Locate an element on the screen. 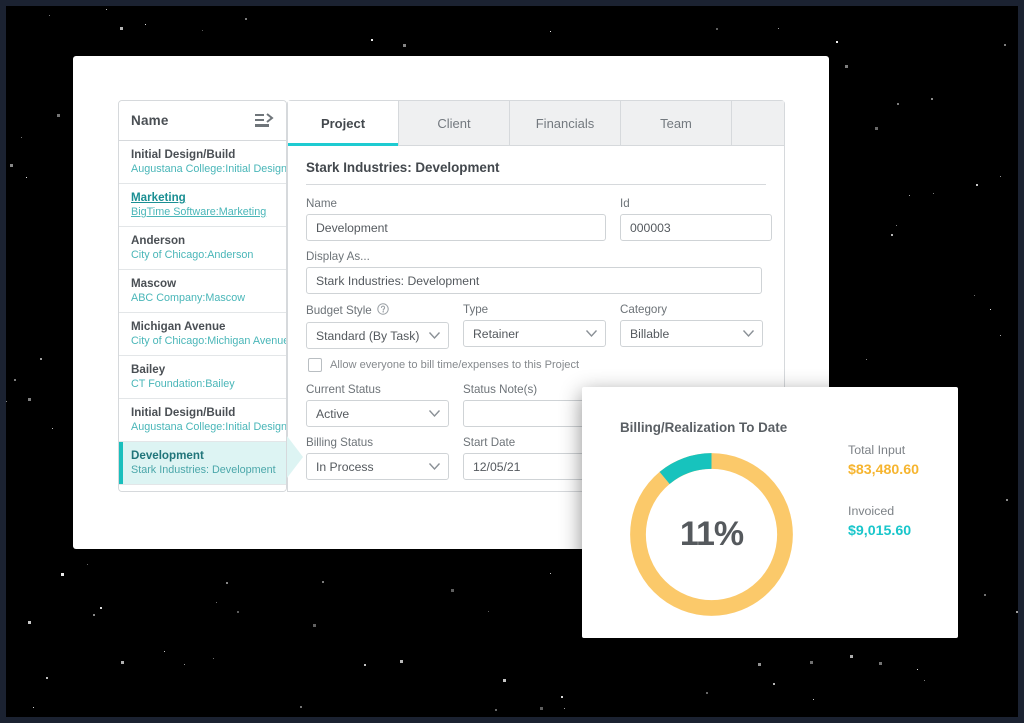 This screenshot has height=723, width=1024. tab-client-label: Client is located at coordinates (454, 123).